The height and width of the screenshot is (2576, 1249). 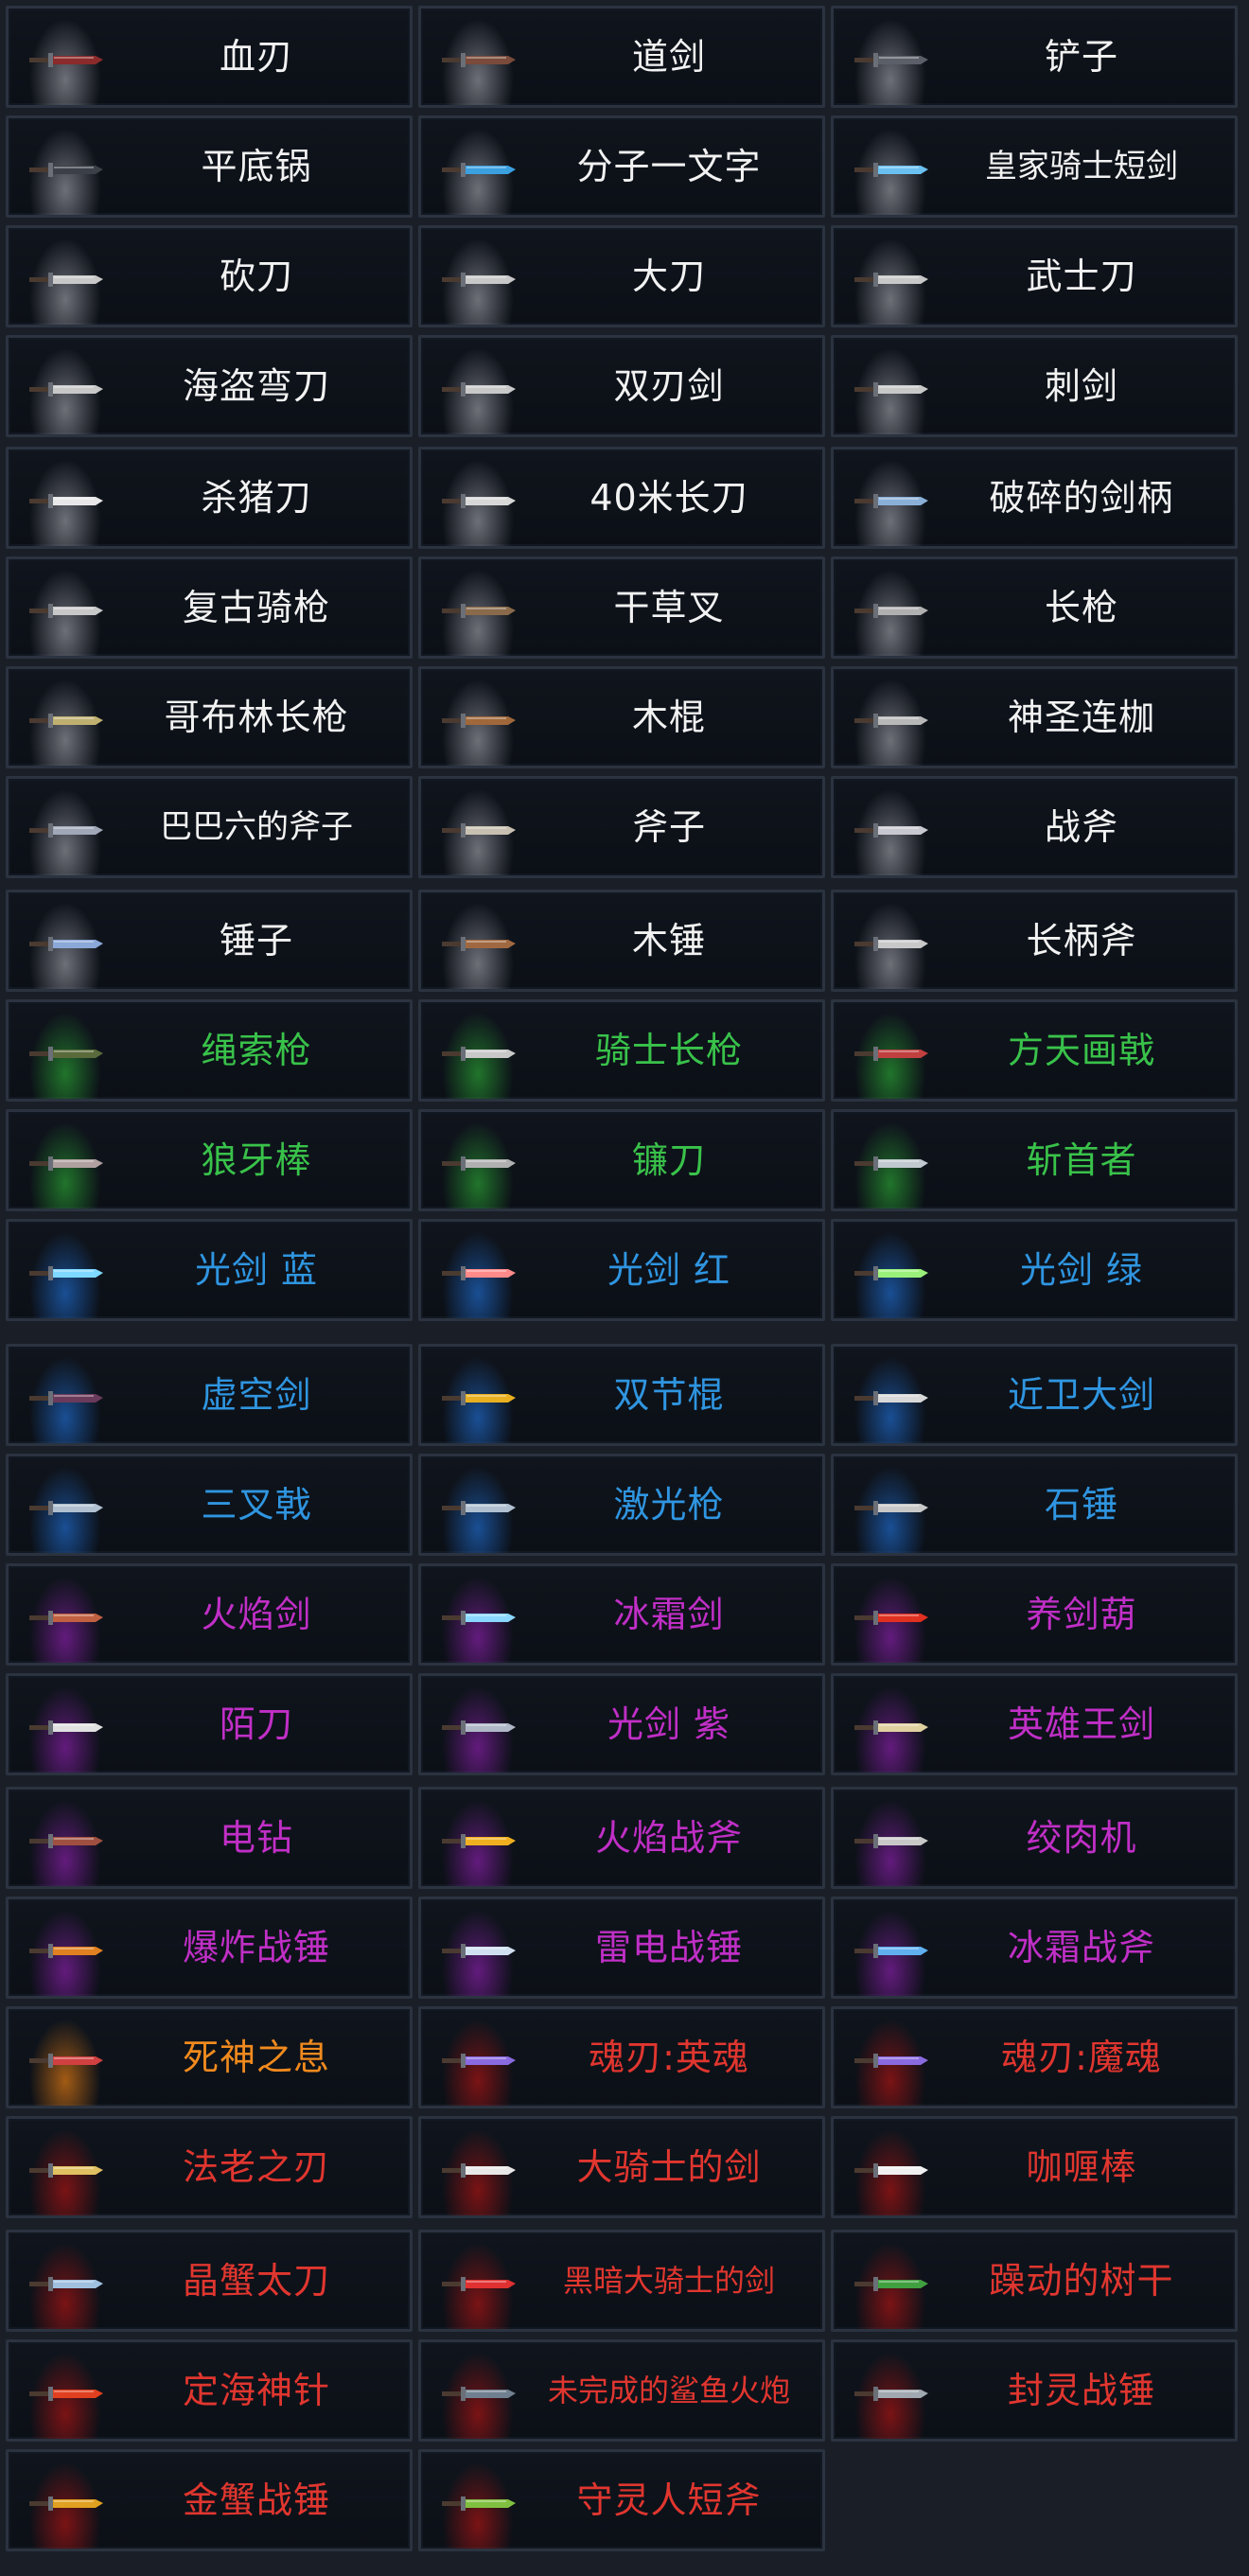 I want to click on pharaoh-blade-icon, so click(x=65, y=2170).